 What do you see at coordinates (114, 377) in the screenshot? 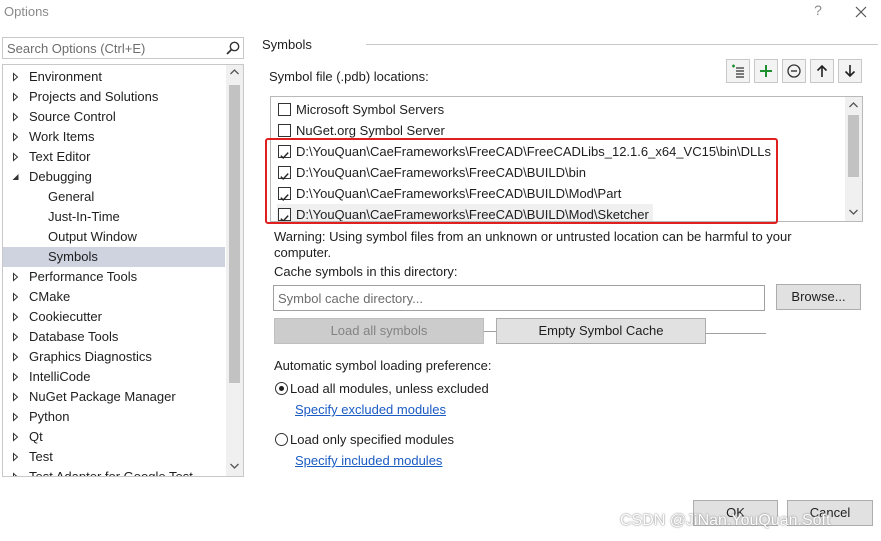
I see `tree-item: IntelliCode` at bounding box center [114, 377].